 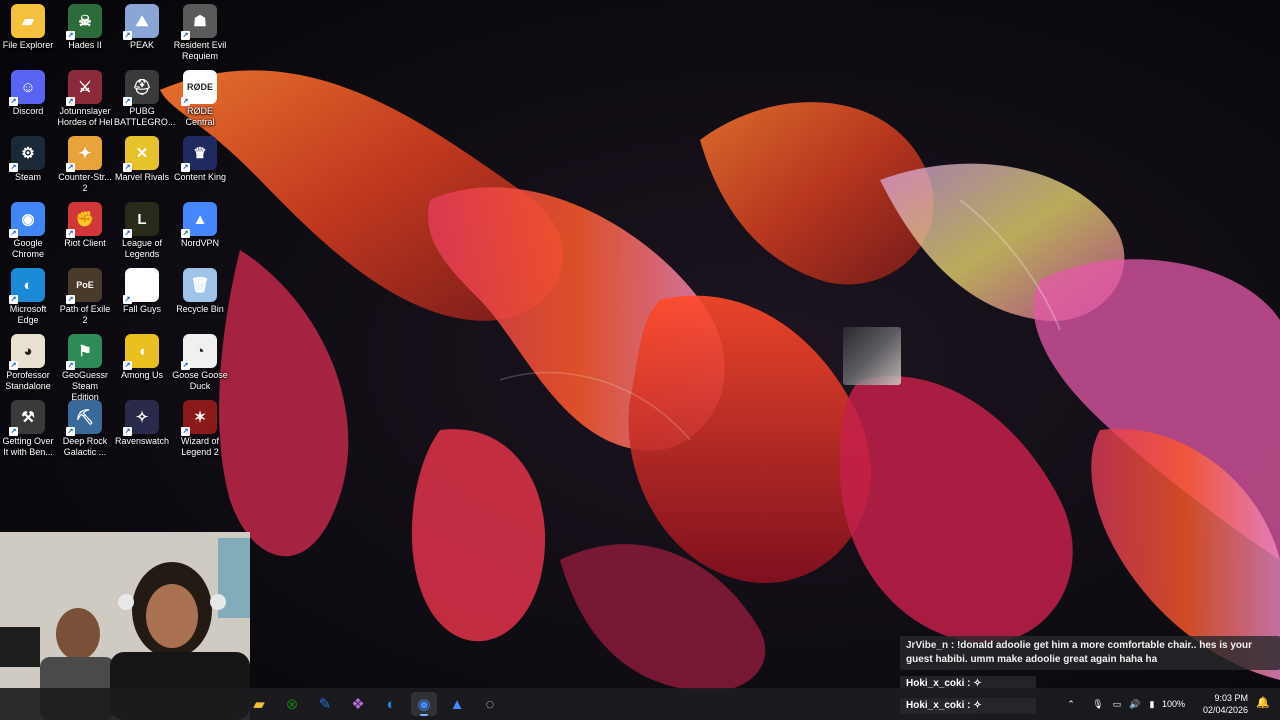 What do you see at coordinates (84, 220) in the screenshot?
I see `riot-icon: ✊ ↗` at bounding box center [84, 220].